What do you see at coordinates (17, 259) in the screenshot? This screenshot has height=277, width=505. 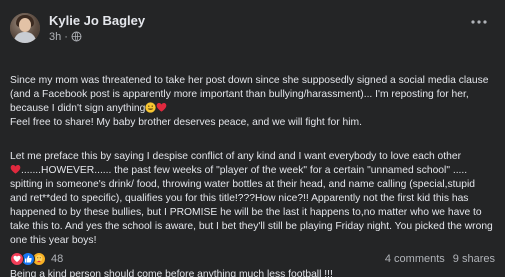 I see `love-reaction-icon` at bounding box center [17, 259].